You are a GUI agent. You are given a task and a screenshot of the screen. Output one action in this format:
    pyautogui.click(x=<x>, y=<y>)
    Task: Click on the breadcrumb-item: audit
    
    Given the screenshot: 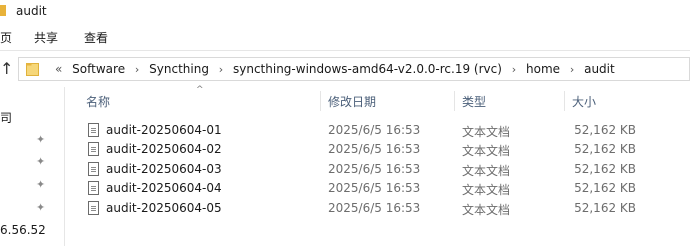 What is the action you would take?
    pyautogui.click(x=599, y=69)
    